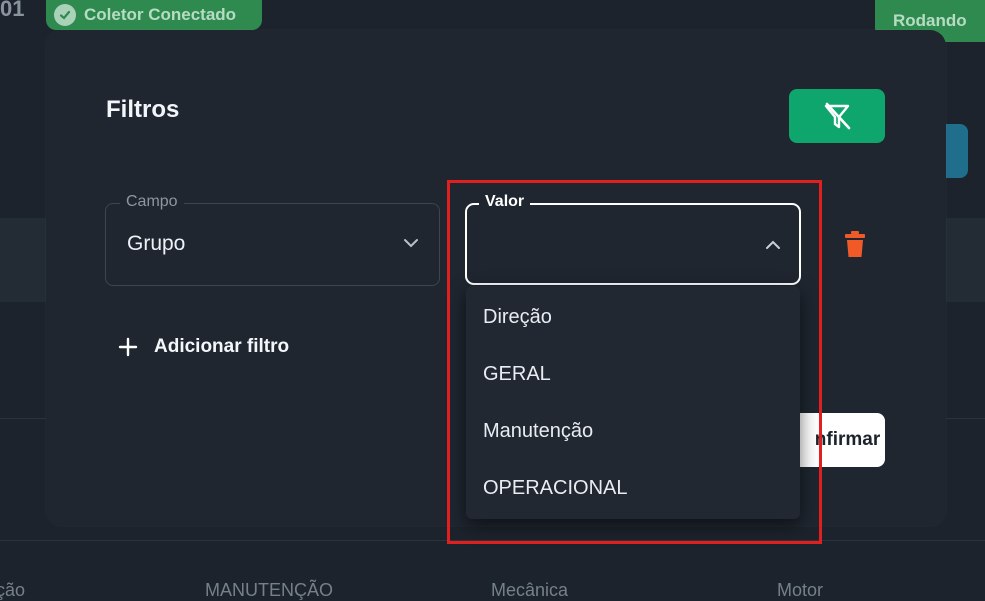 The height and width of the screenshot is (601, 985). What do you see at coordinates (12, 10) in the screenshot?
I see `background-counter: 01` at bounding box center [12, 10].